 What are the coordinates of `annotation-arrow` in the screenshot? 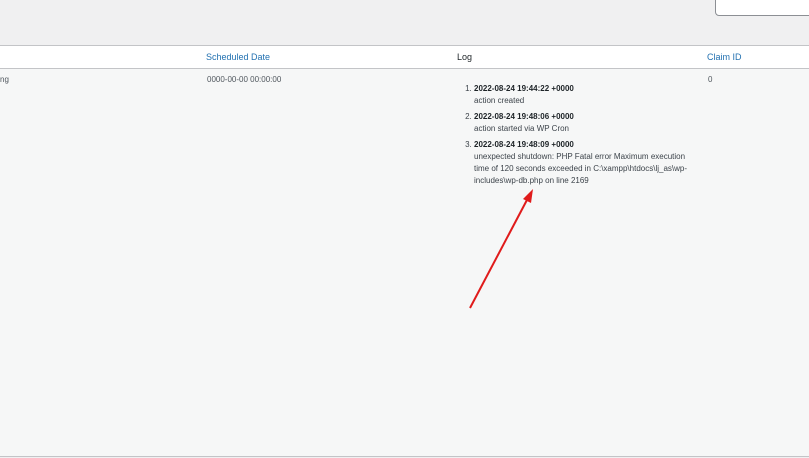 It's located at (501, 249).